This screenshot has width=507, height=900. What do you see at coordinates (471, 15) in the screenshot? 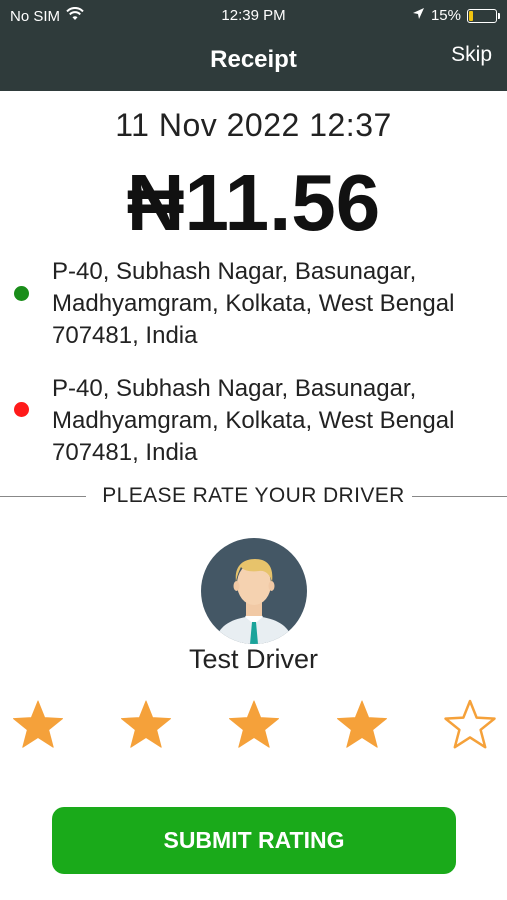
I see `battery-fill` at bounding box center [471, 15].